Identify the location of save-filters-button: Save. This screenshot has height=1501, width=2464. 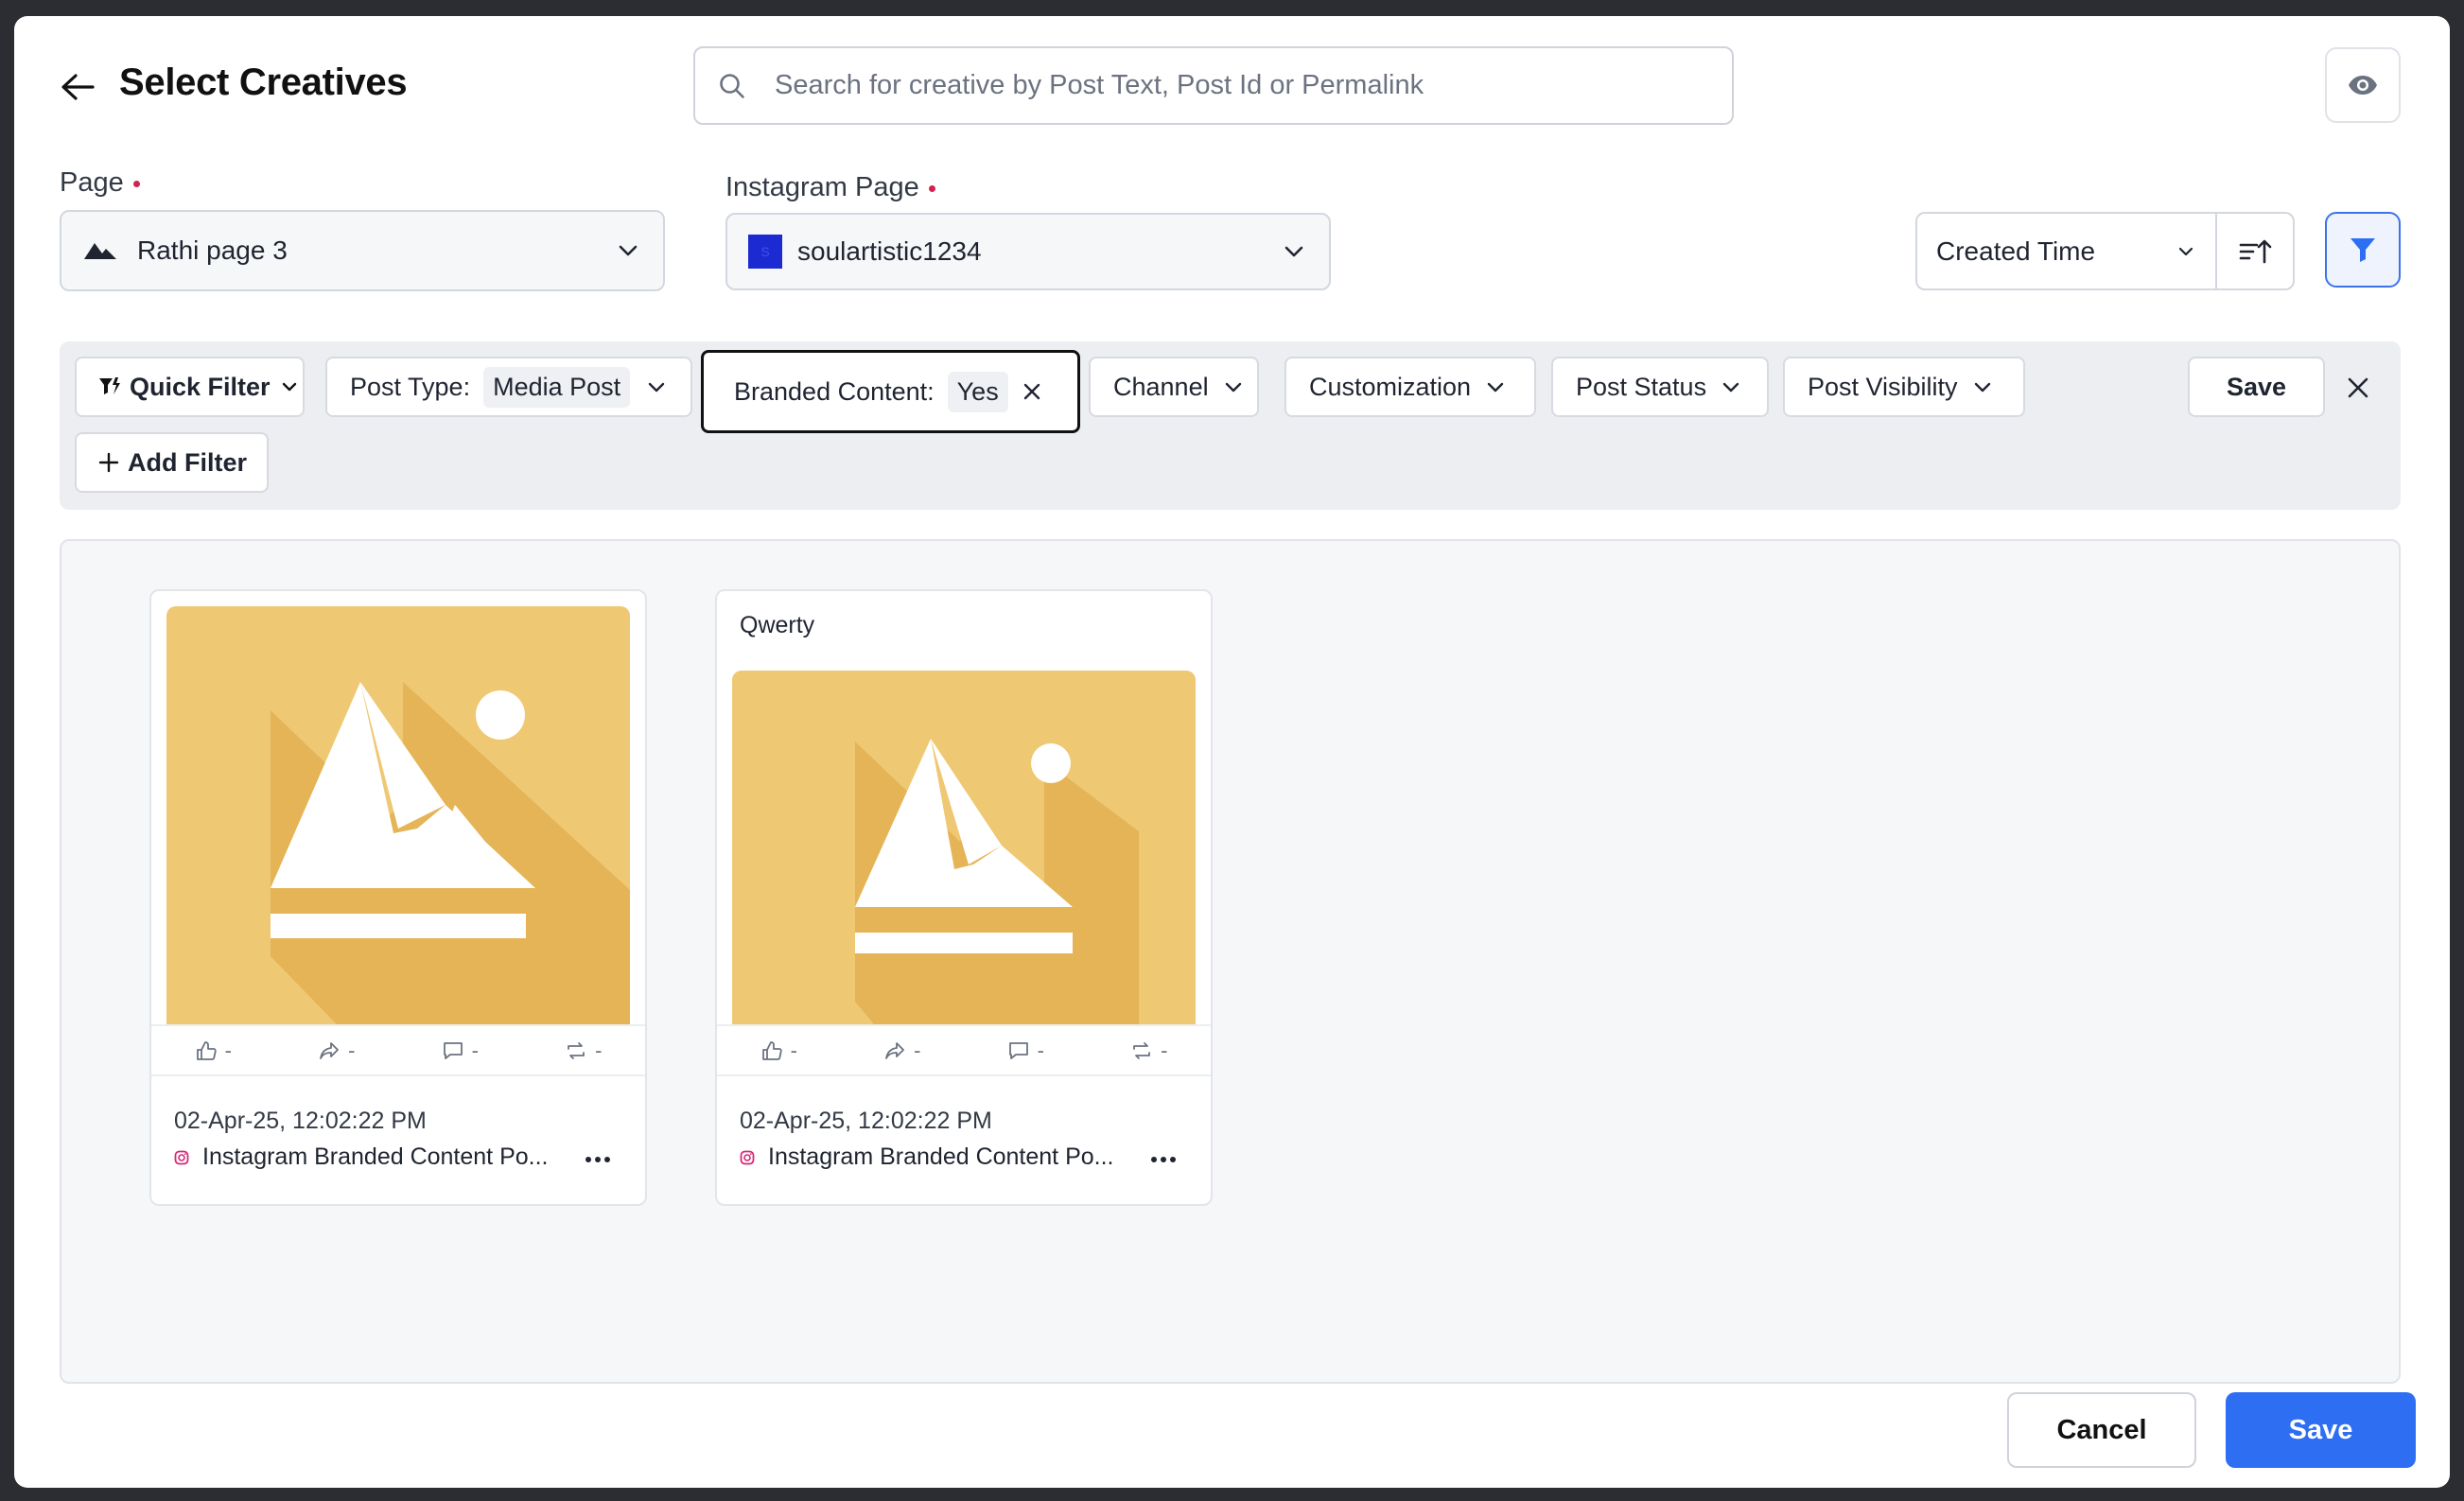
(2256, 387).